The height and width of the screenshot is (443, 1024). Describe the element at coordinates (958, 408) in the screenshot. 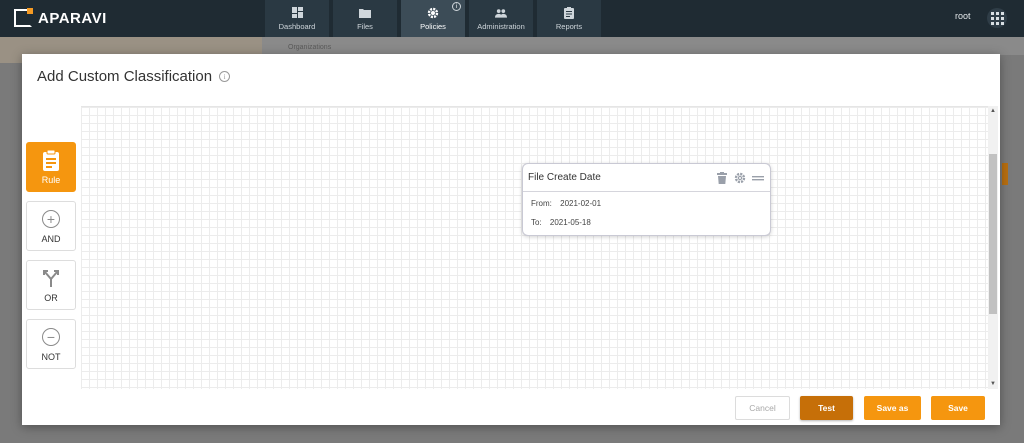

I see `save-button: Save` at that location.